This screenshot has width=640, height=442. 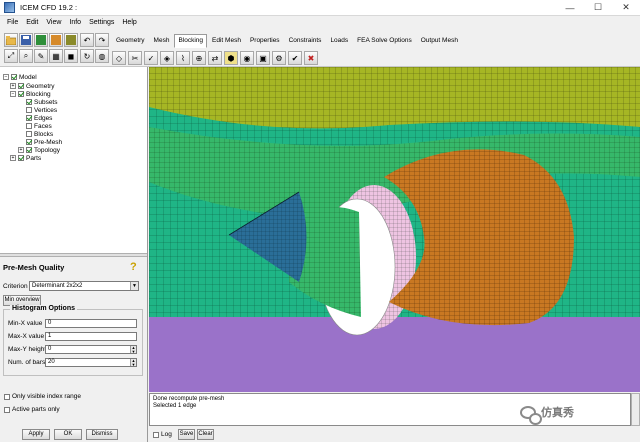 I want to click on message-scrollbar, so click(x=635, y=409).